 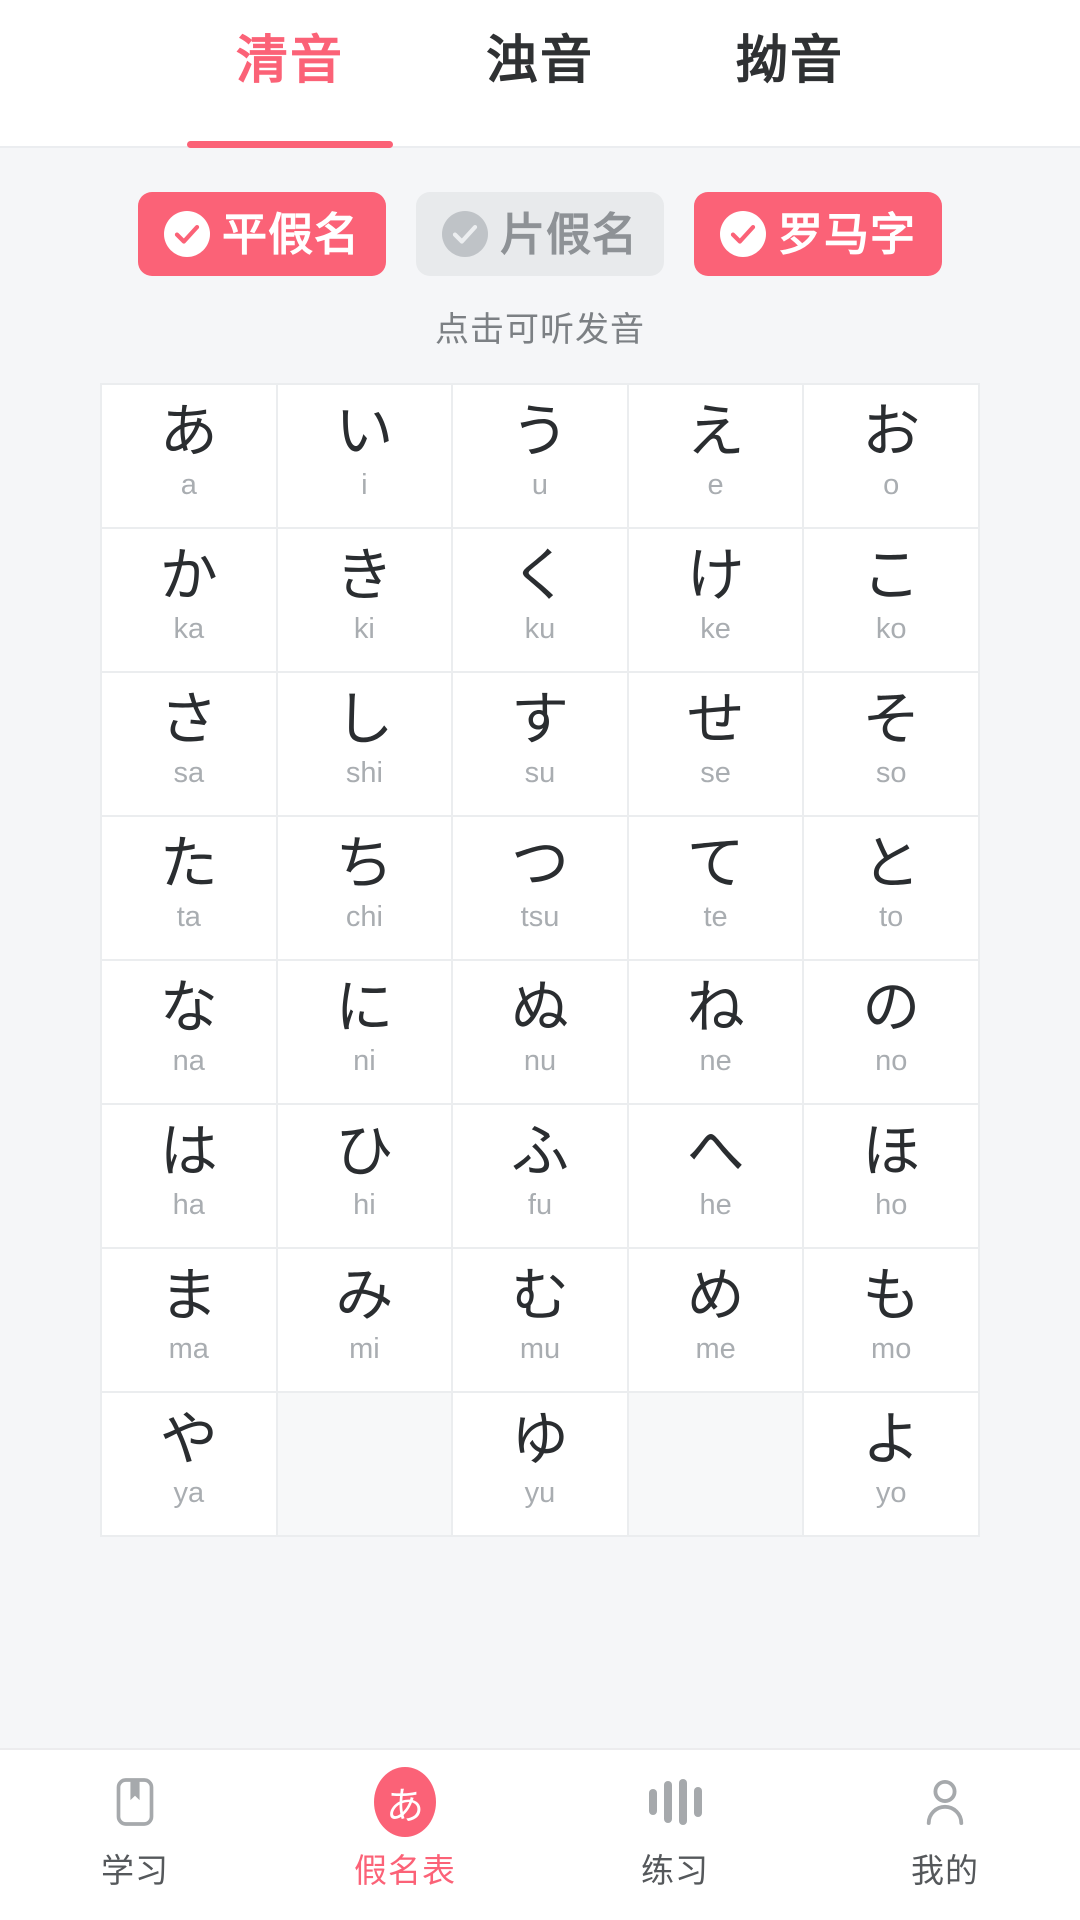 I want to click on kana-cell: ぬ nu, so click(x=541, y=1033).